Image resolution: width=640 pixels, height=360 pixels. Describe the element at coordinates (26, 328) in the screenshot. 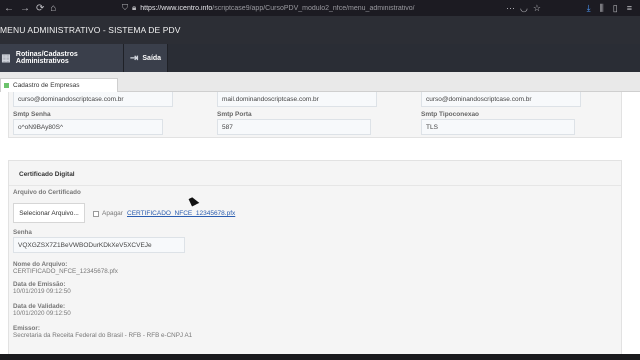

I see `emissor-label: Emissor:` at that location.